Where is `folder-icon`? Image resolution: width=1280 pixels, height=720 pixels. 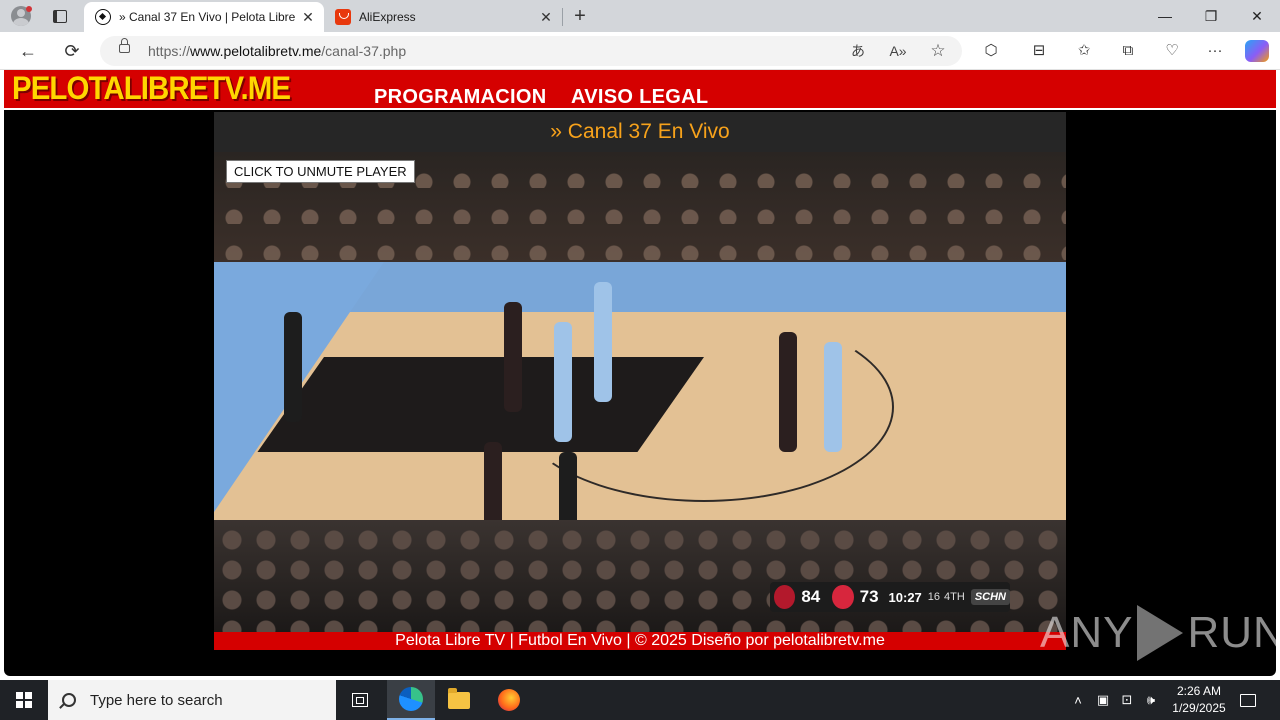
folder-icon is located at coordinates (459, 698).